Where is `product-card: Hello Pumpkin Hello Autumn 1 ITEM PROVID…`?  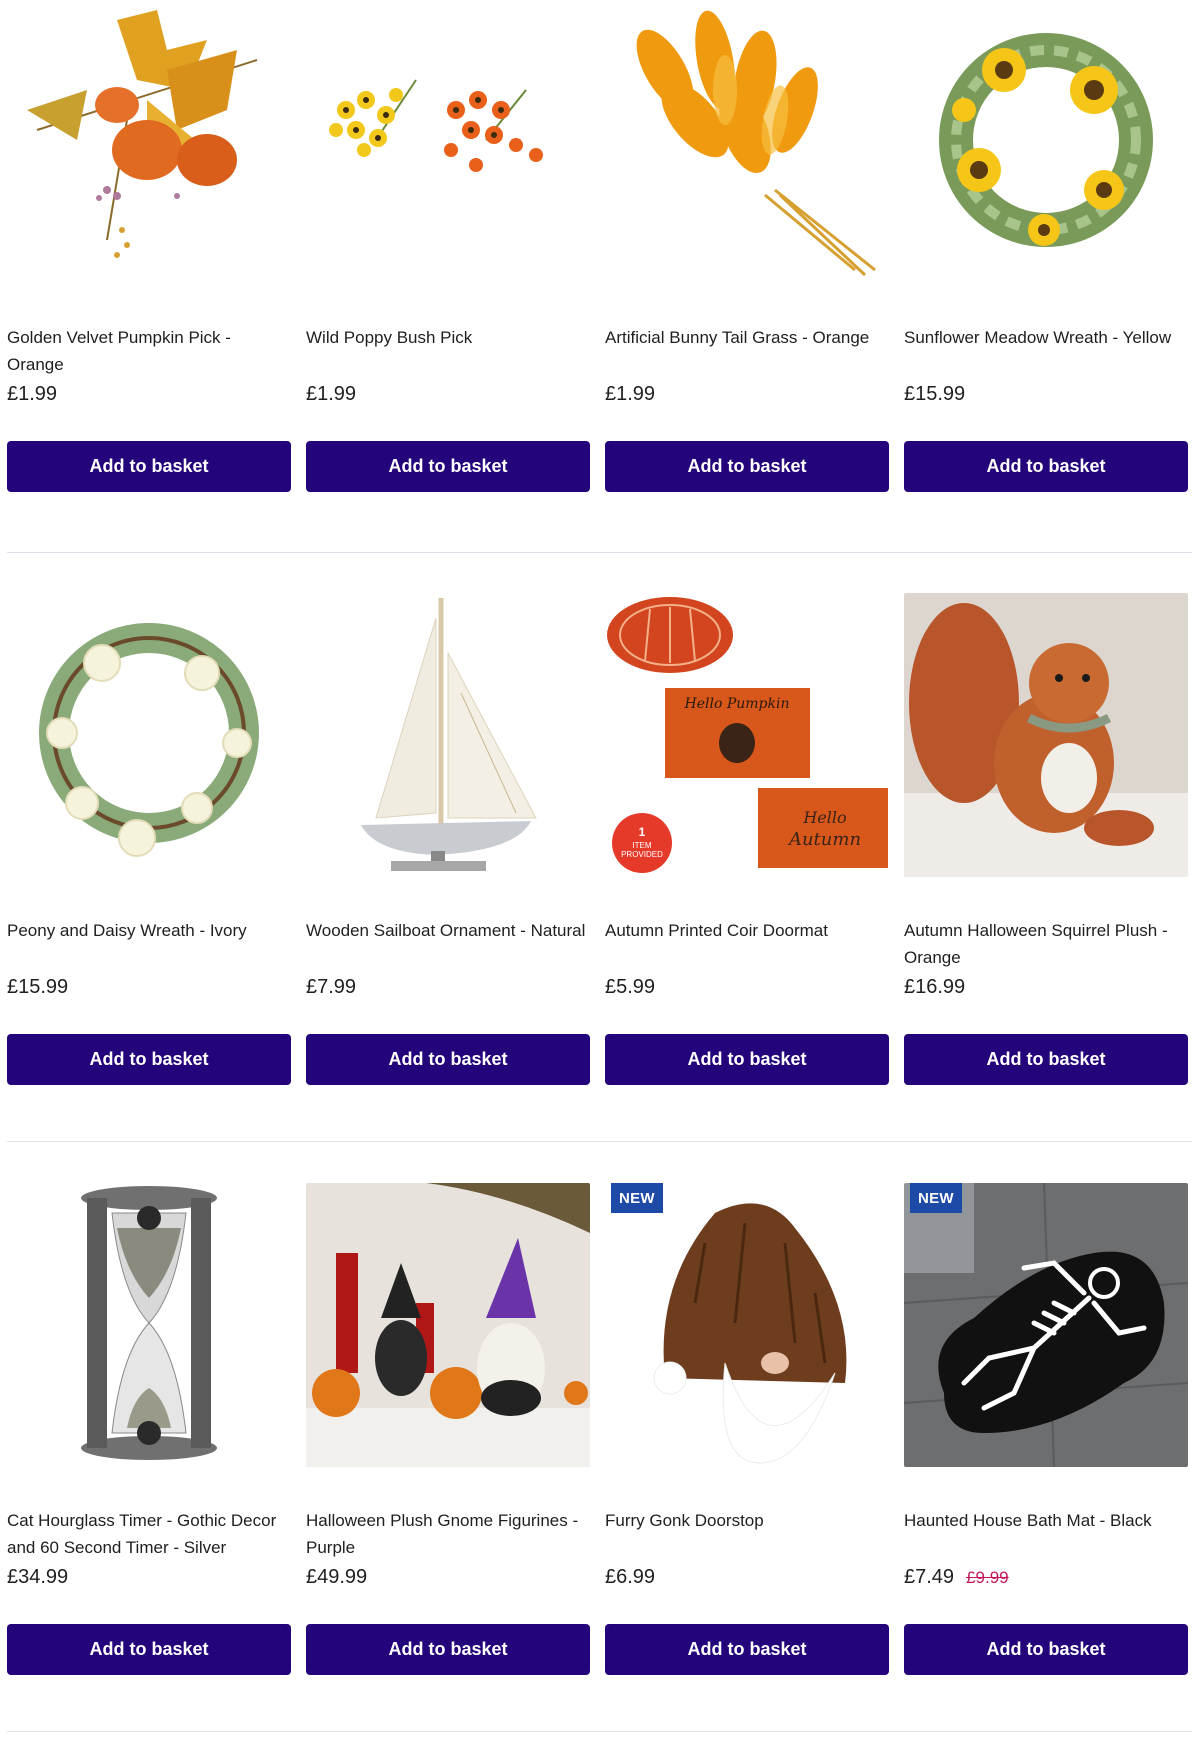 product-card: Hello Pumpkin Hello Autumn 1 ITEM PROVID… is located at coordinates (747, 839).